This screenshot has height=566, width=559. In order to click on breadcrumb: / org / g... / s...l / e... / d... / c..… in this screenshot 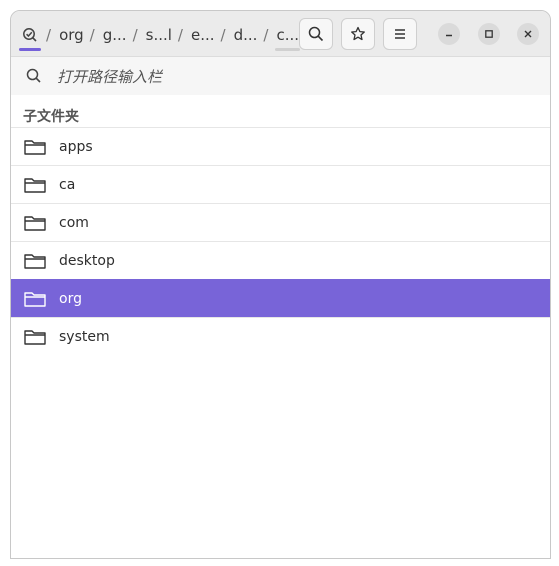, I will do `click(159, 35)`.